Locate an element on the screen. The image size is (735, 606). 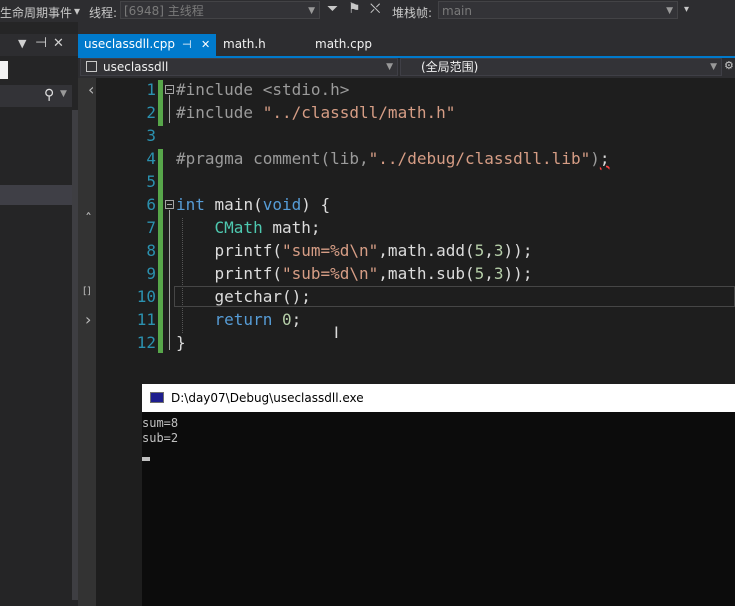
tab-label: useclassdll.cpp is located at coordinates (129, 44).